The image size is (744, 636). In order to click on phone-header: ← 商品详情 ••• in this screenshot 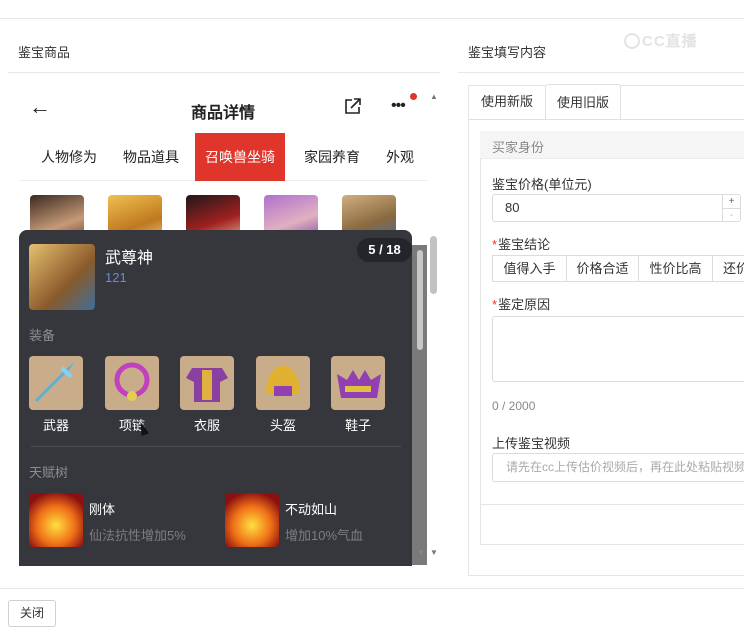, I will do `click(223, 108)`.